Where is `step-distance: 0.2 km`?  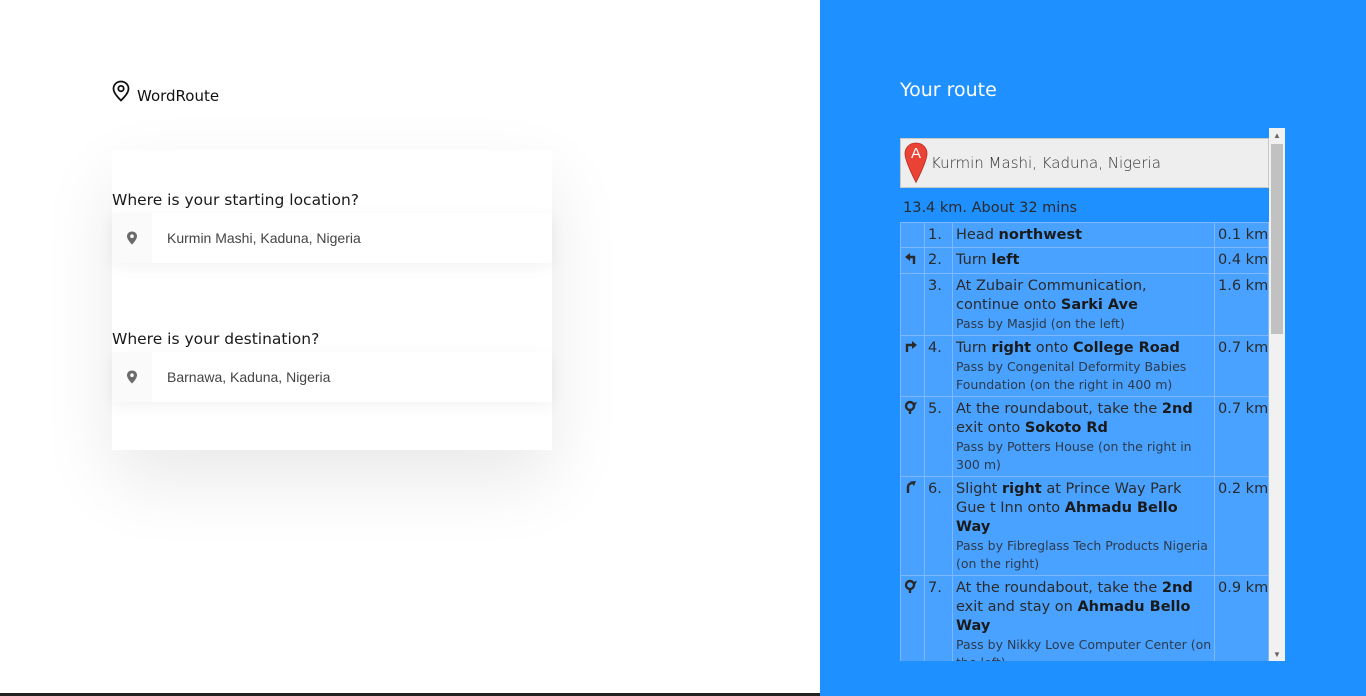 step-distance: 0.2 km is located at coordinates (1241, 526).